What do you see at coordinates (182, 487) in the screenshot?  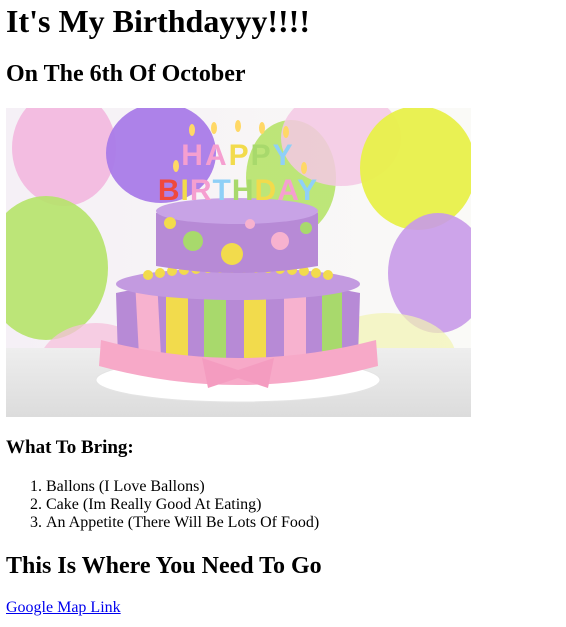 I see `list-item: Ballons (I Love Ballons)` at bounding box center [182, 487].